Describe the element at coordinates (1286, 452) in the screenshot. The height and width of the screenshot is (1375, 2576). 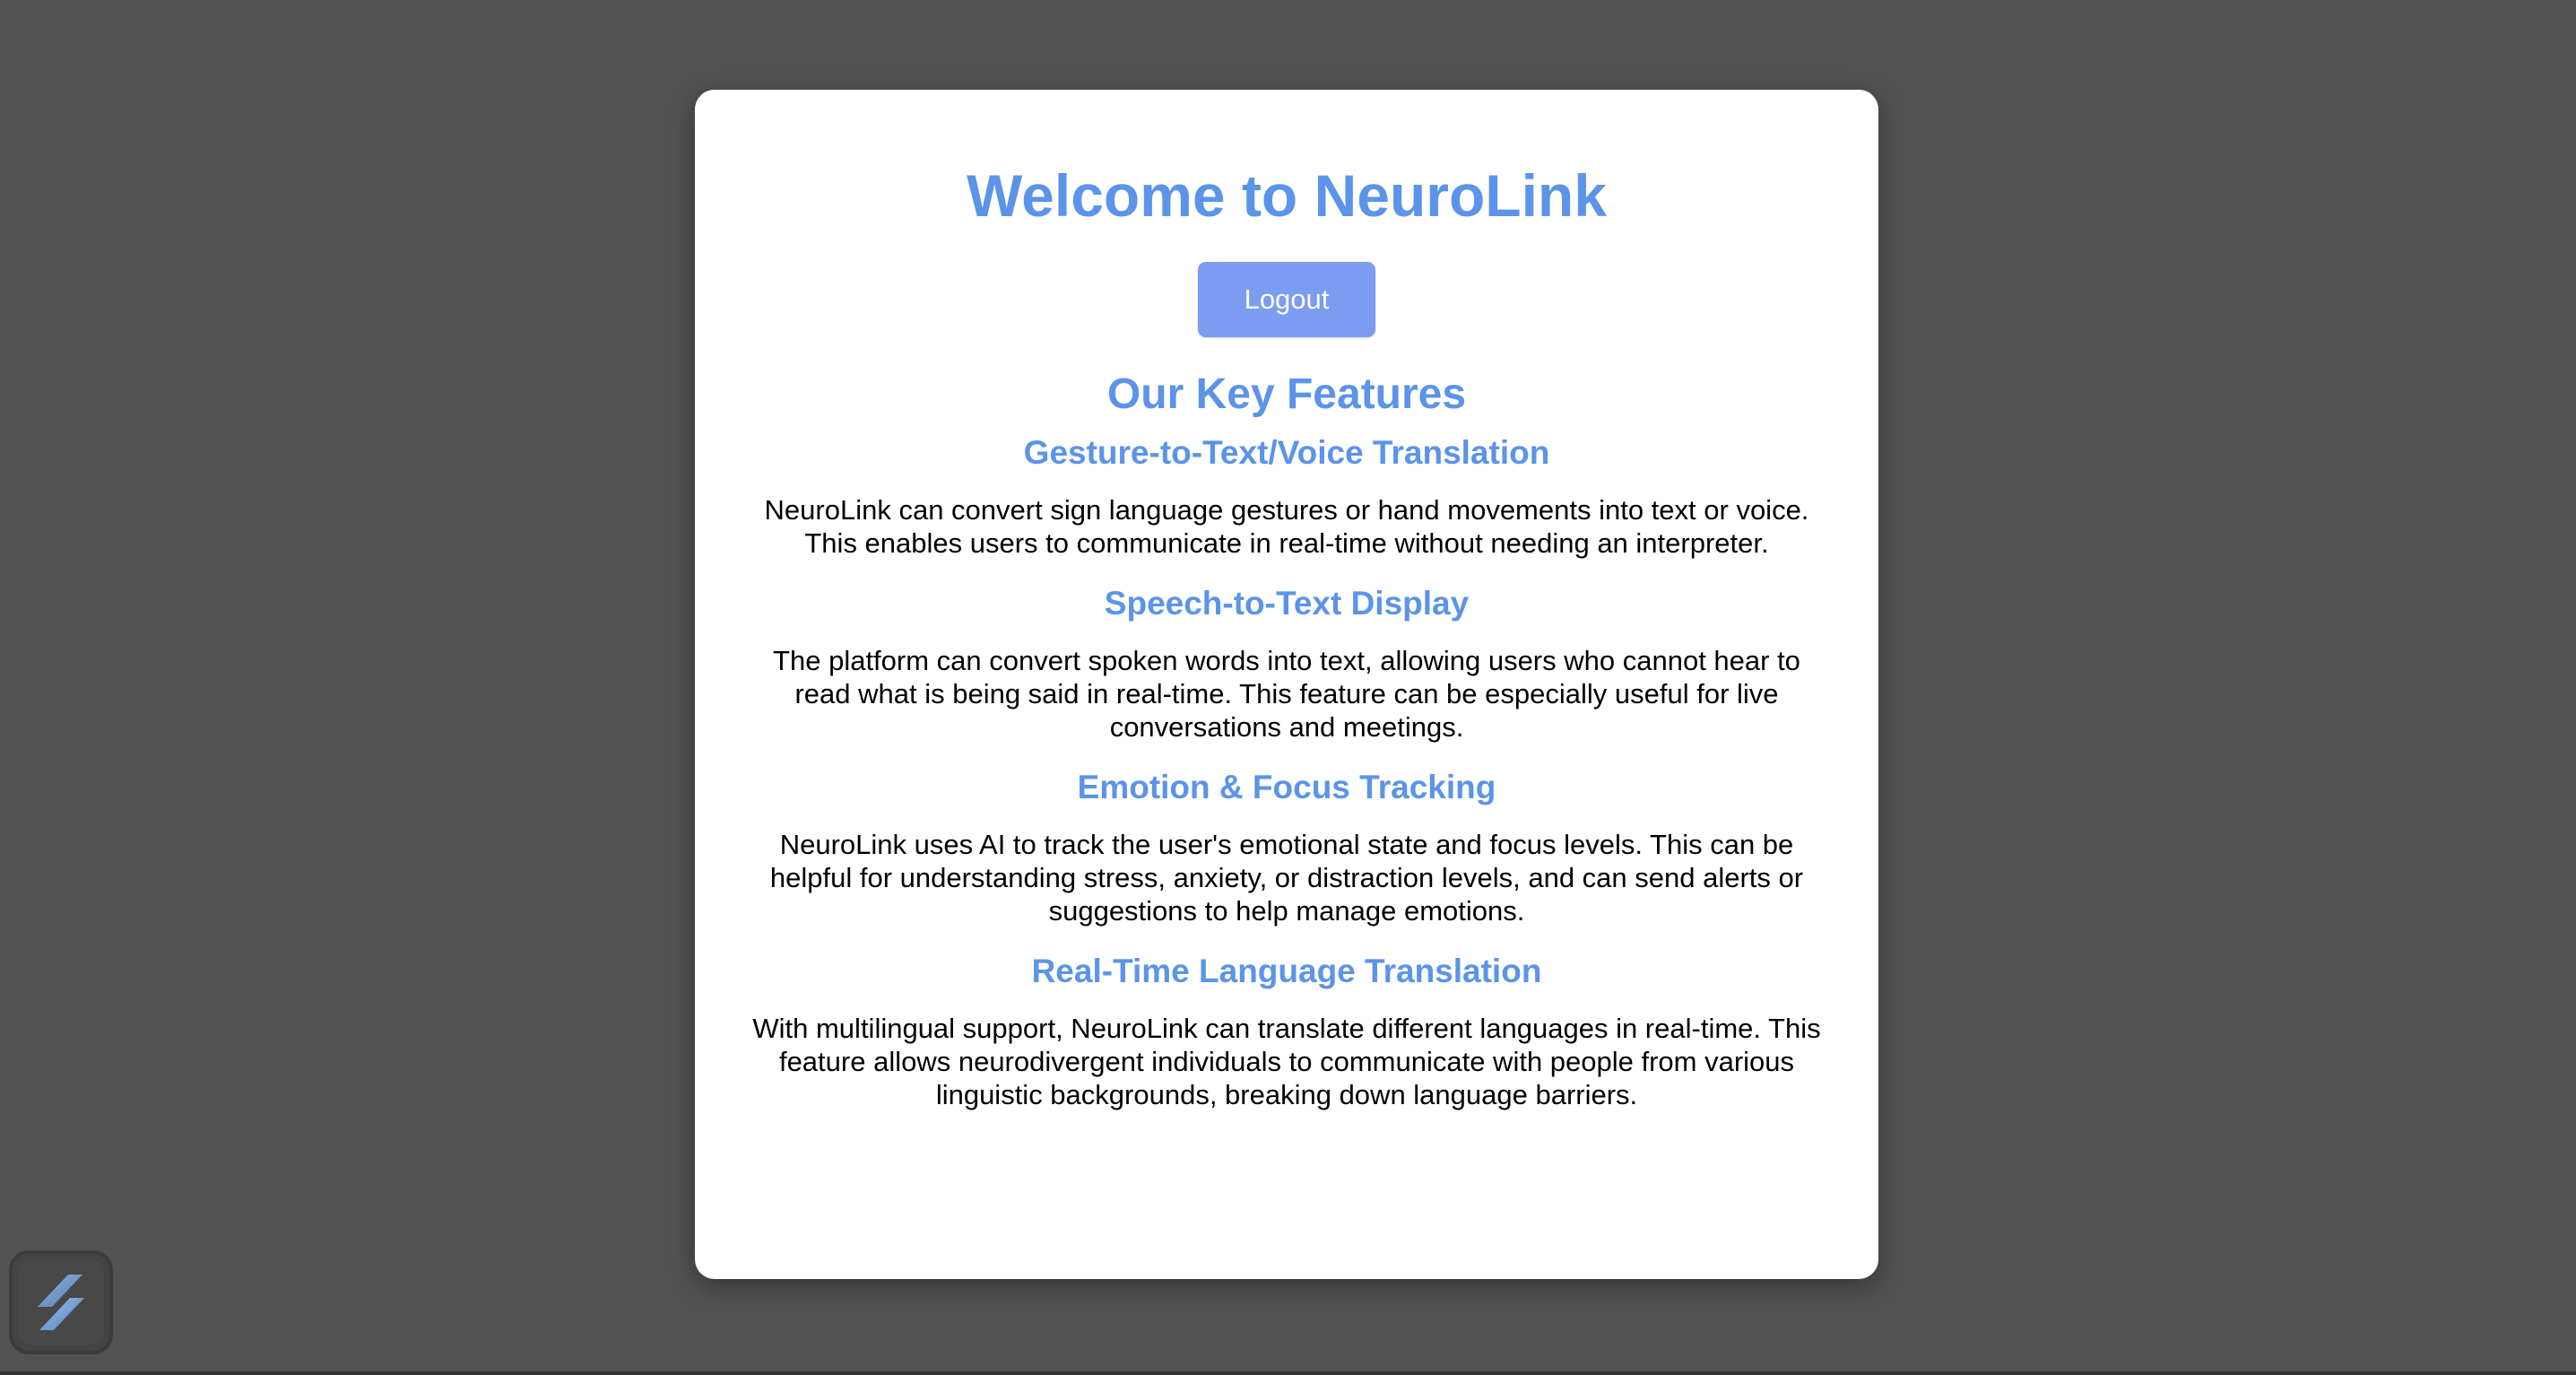
I see `feature-title: Gesture-to-Text/Voice Translation` at that location.